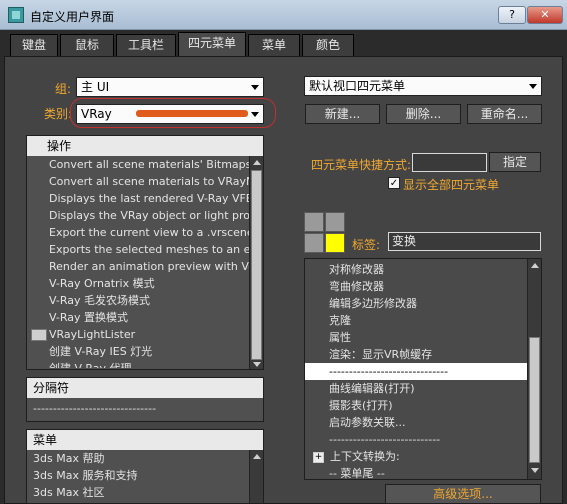  I want to click on tab-mouse: 鼠标, so click(87, 45).